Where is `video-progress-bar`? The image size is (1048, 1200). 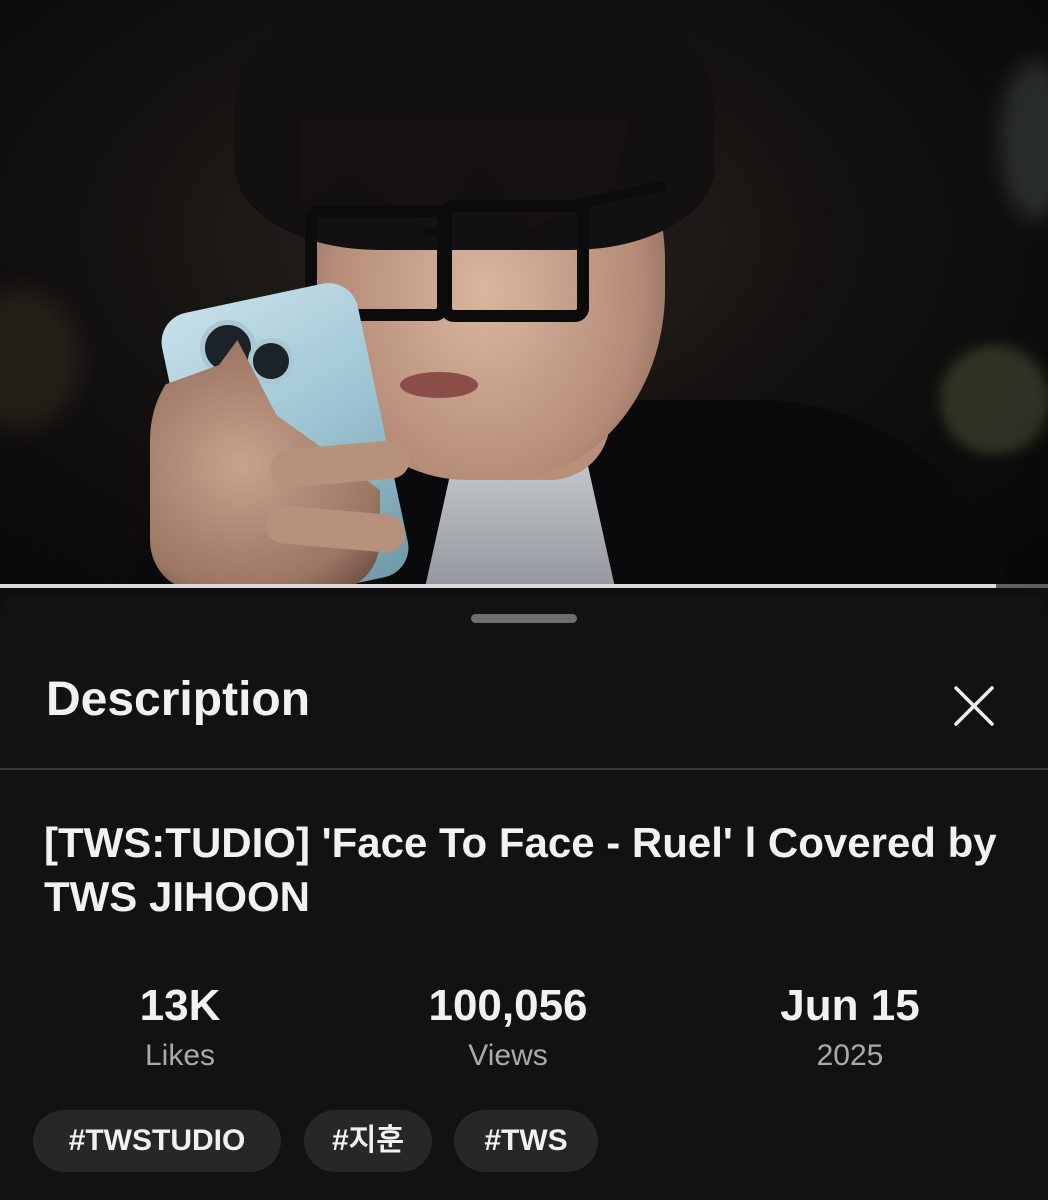 video-progress-bar is located at coordinates (524, 586).